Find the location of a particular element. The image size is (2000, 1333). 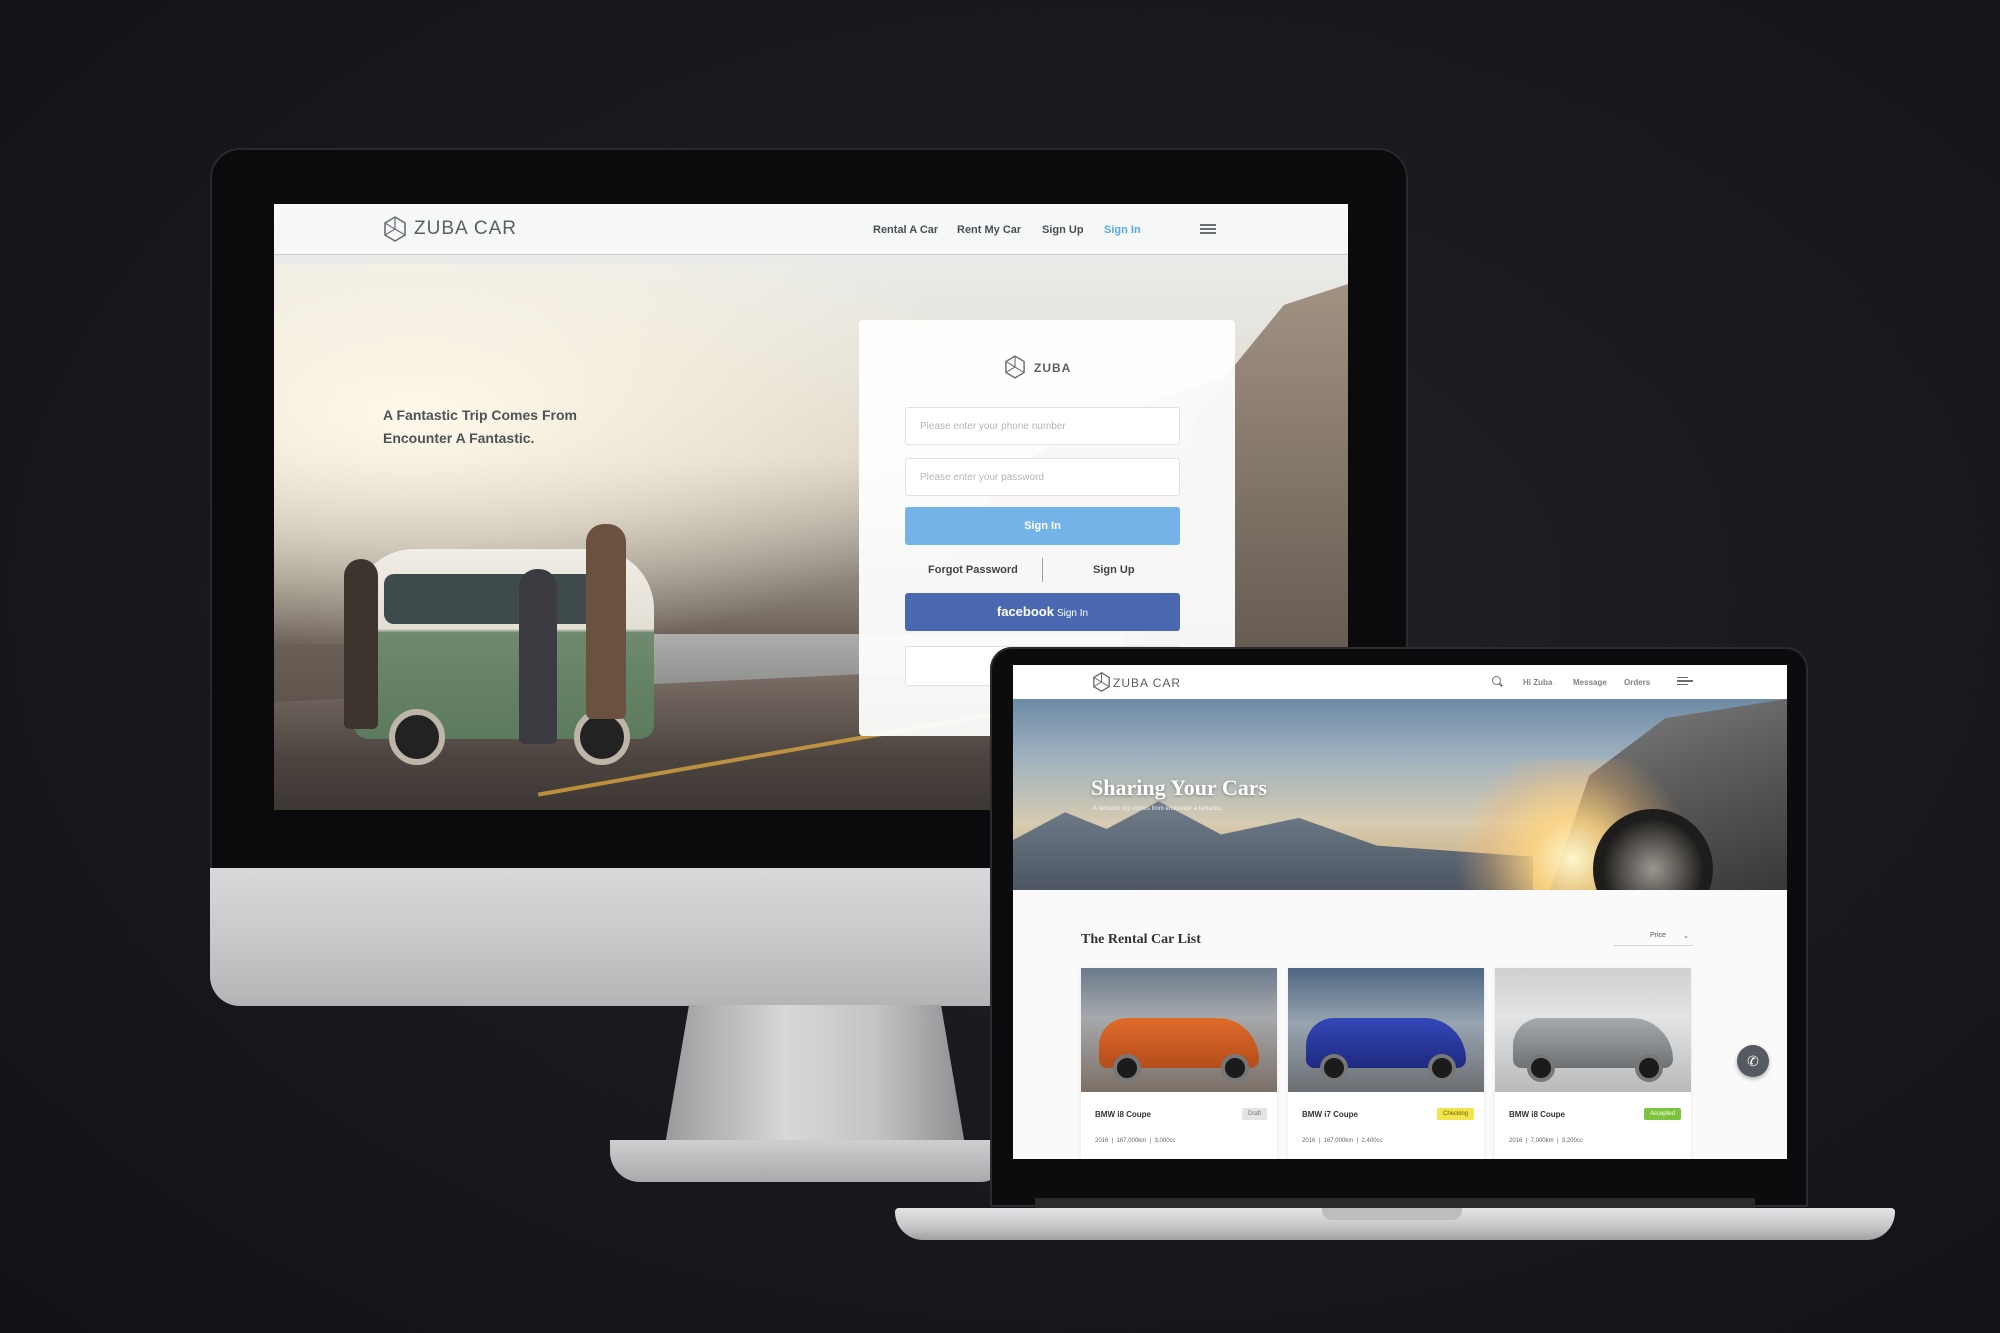

facebook-sign-in-button: facebook Sign In is located at coordinates (1042, 612).